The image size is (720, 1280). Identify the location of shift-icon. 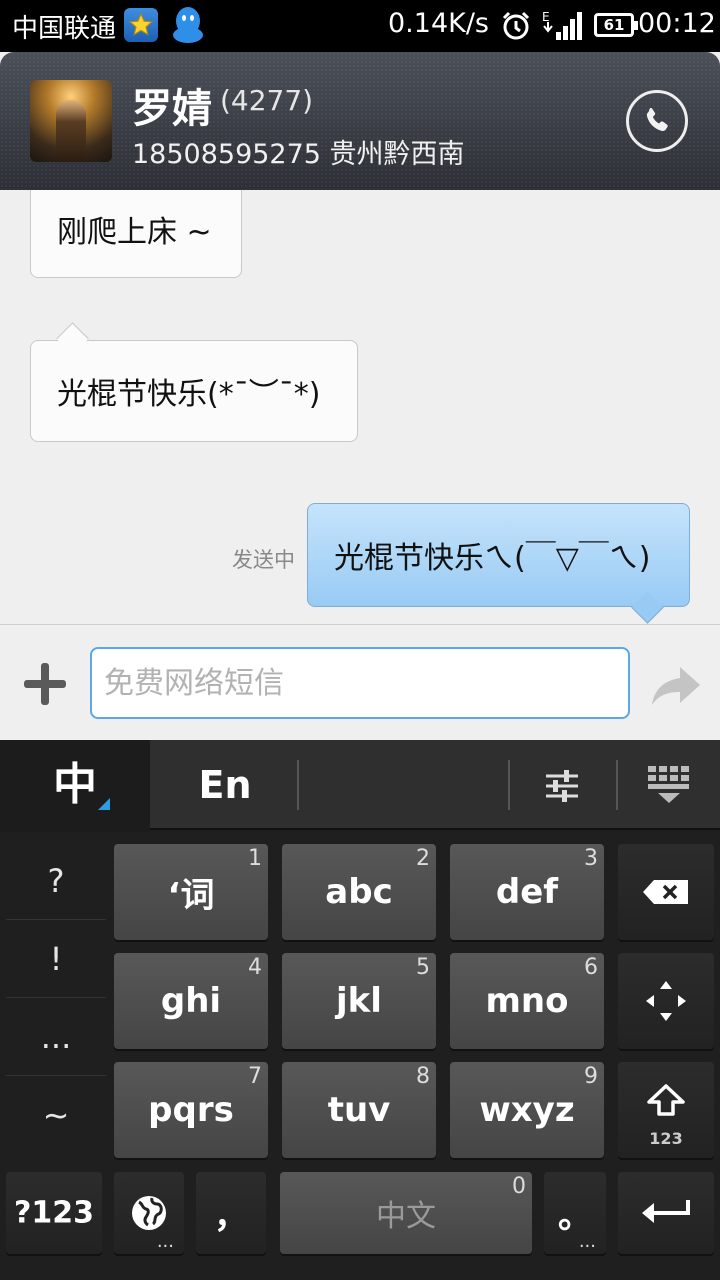
(666, 1100).